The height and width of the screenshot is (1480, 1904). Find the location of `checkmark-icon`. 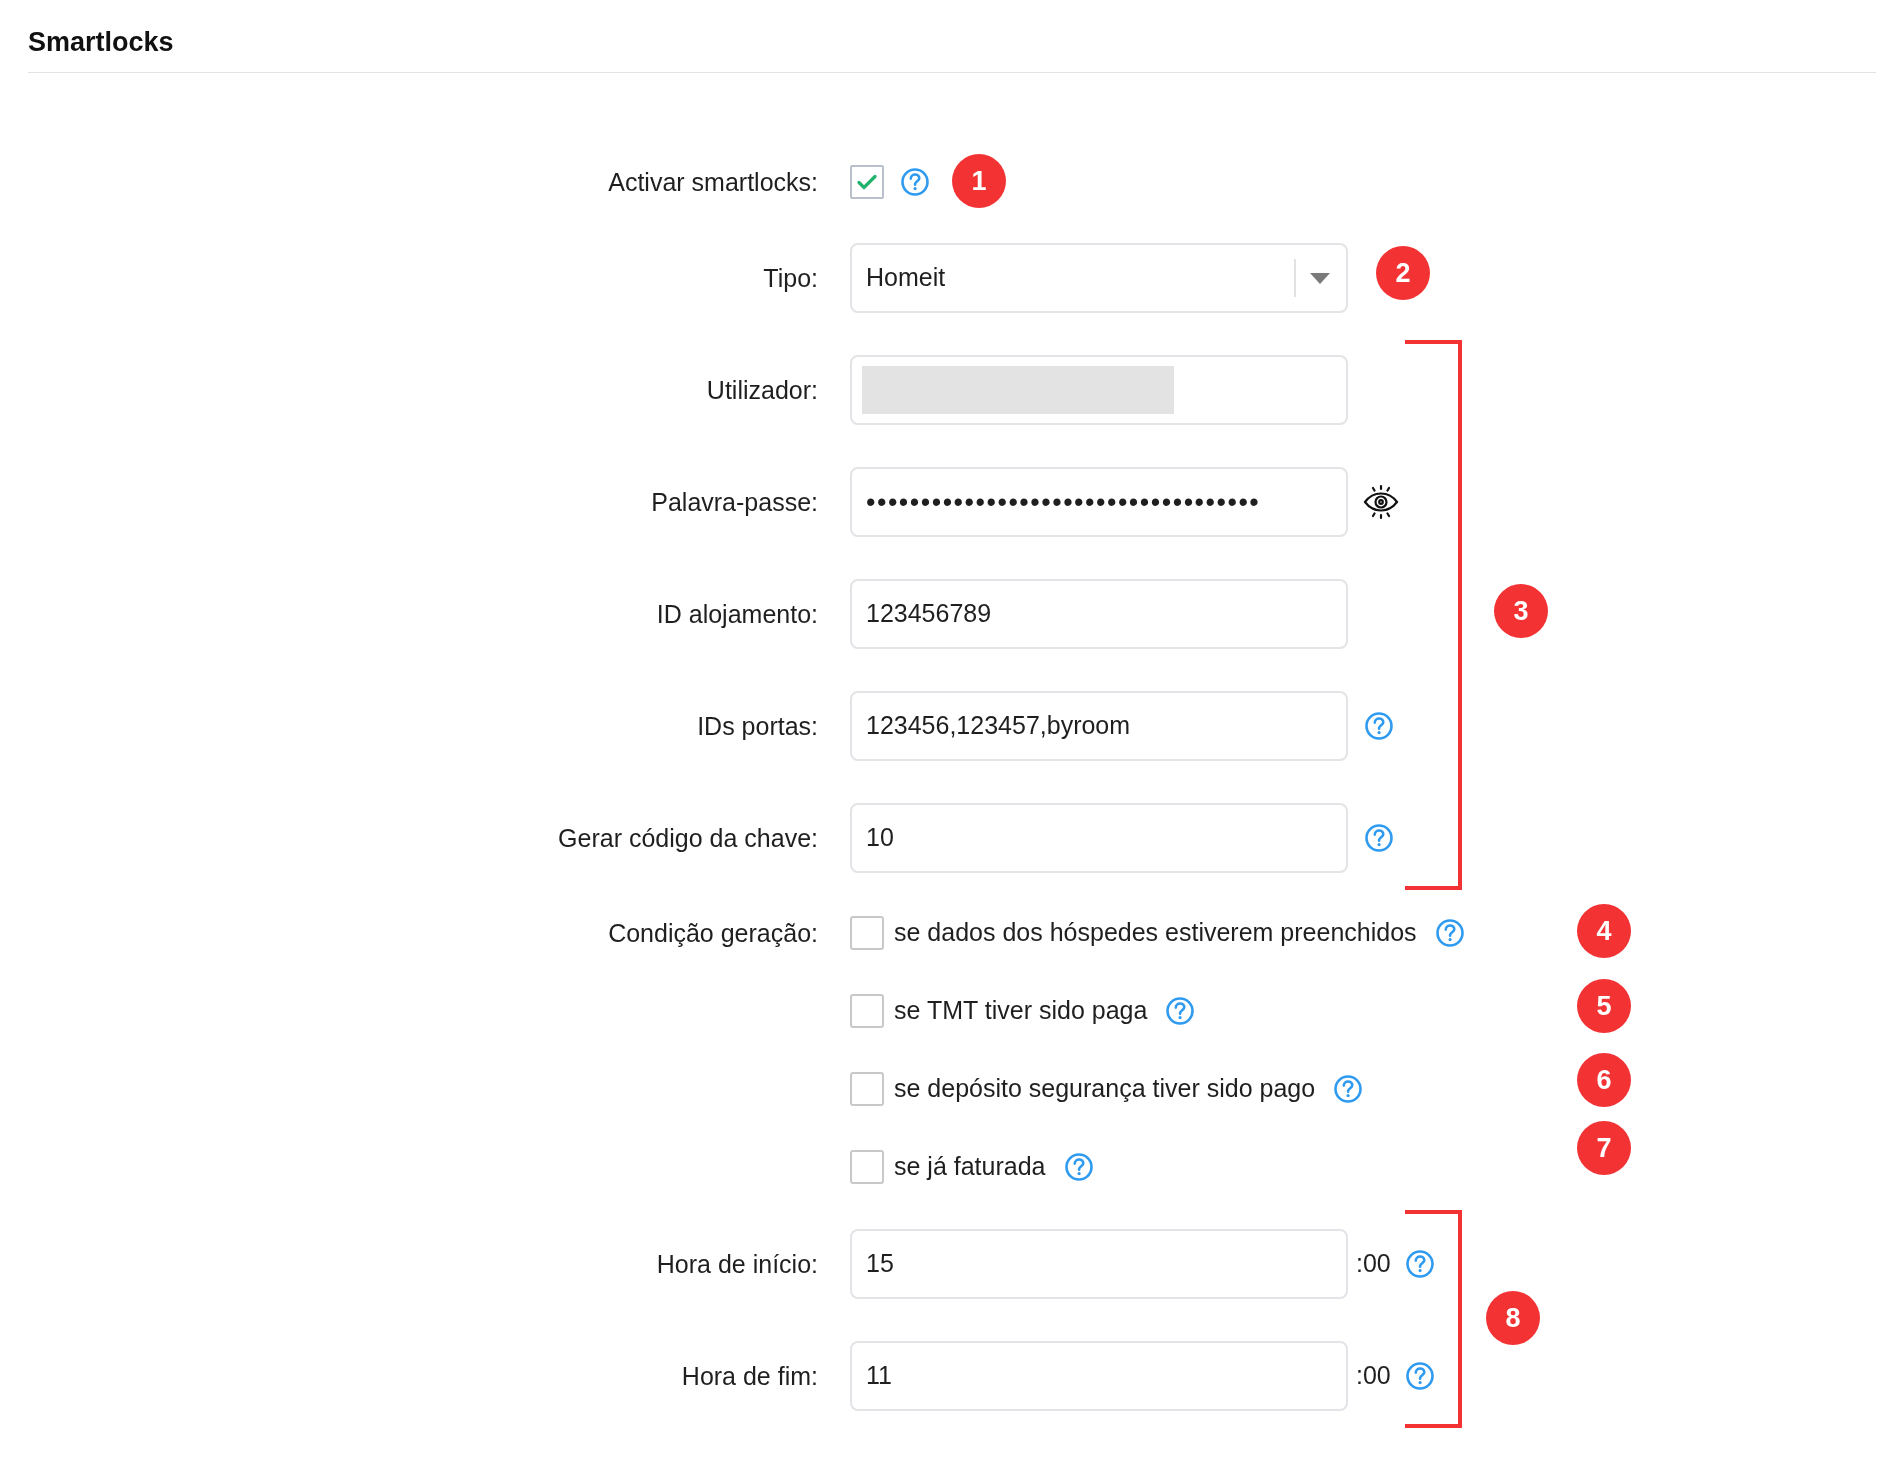

checkmark-icon is located at coordinates (867, 182).